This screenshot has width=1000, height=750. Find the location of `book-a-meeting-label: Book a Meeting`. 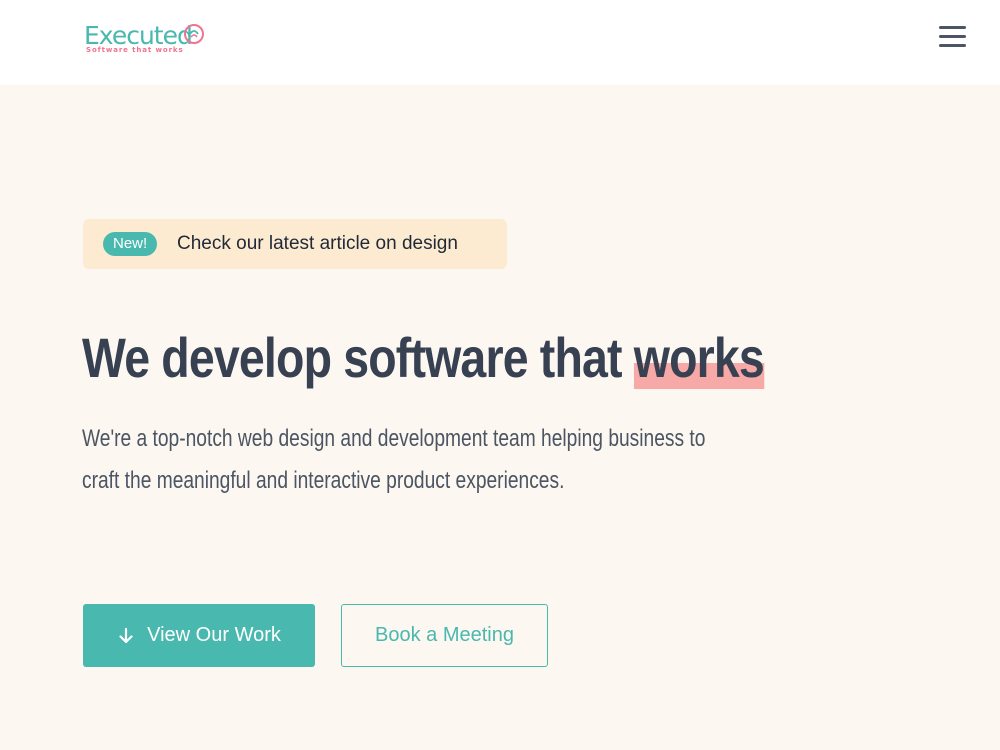

book-a-meeting-label: Book a Meeting is located at coordinates (444, 635).